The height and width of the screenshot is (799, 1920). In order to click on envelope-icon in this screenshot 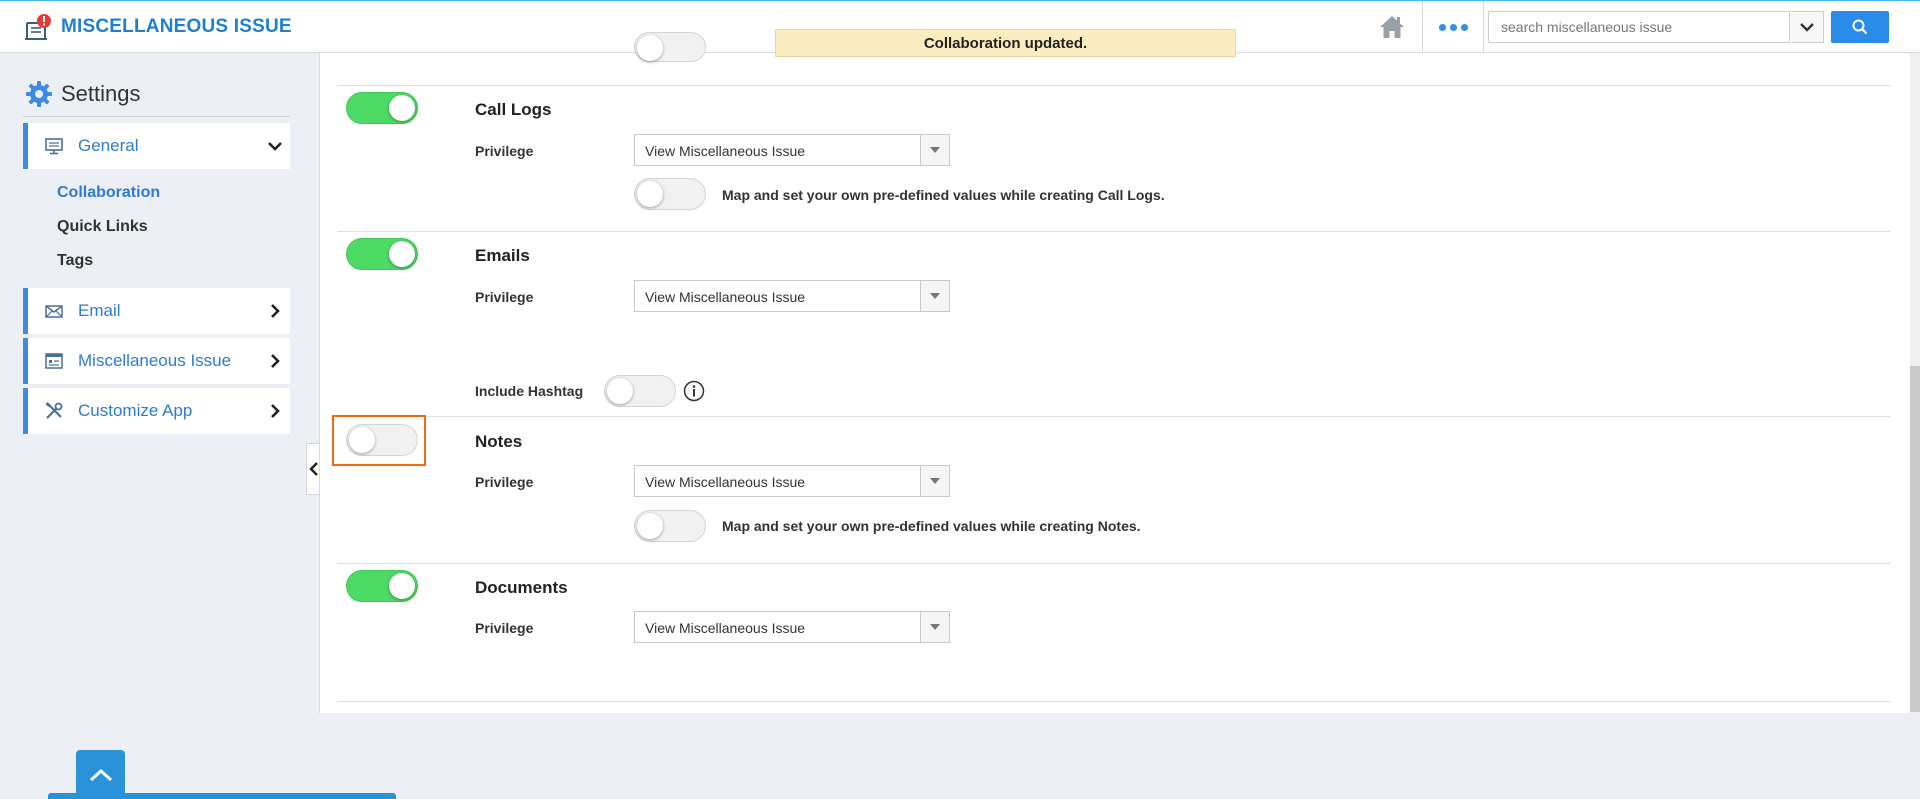, I will do `click(54, 311)`.